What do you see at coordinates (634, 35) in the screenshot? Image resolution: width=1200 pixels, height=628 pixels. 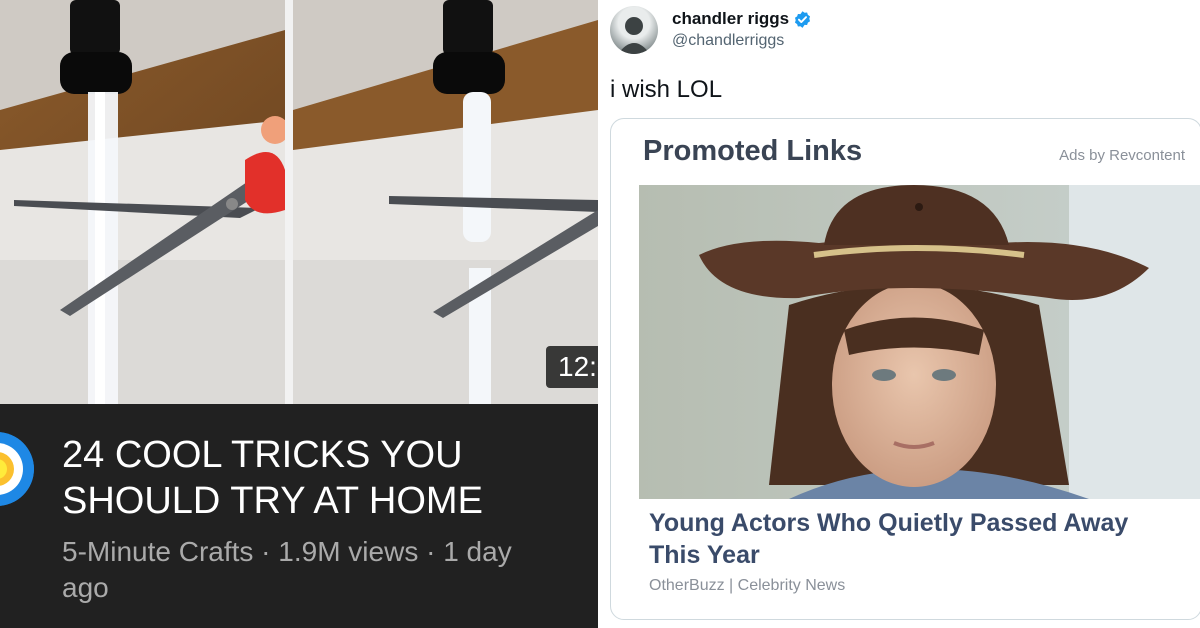 I see `person-silhouette-icon` at bounding box center [634, 35].